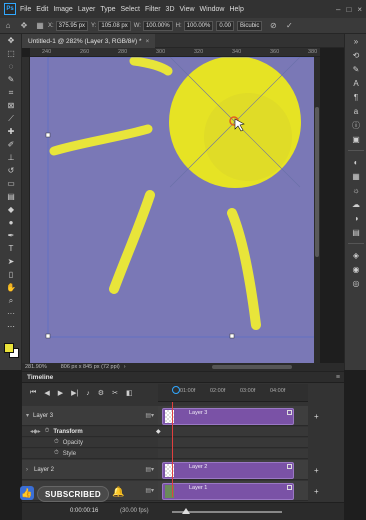 The height and width of the screenshot is (520, 366). I want to click on menu-filter: Filter, so click(153, 9).